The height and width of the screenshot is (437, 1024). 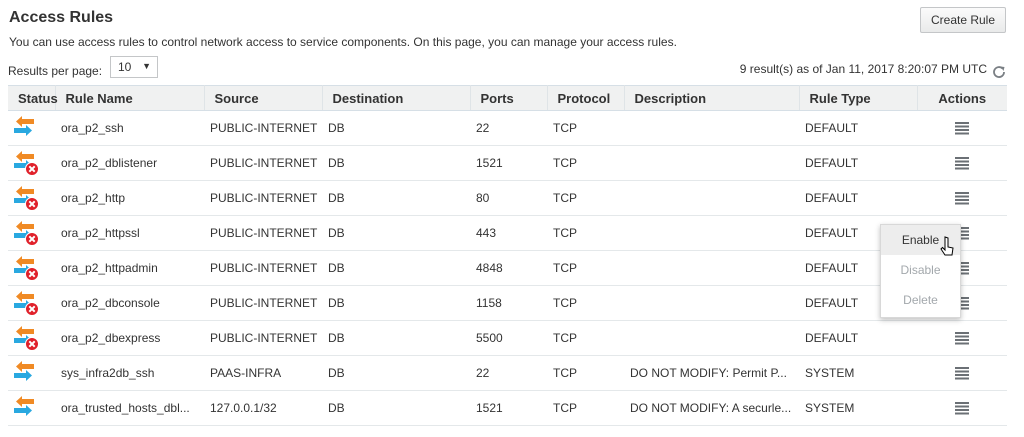 What do you see at coordinates (858, 98) in the screenshot?
I see `column-header-rule-type: Rule Type` at bounding box center [858, 98].